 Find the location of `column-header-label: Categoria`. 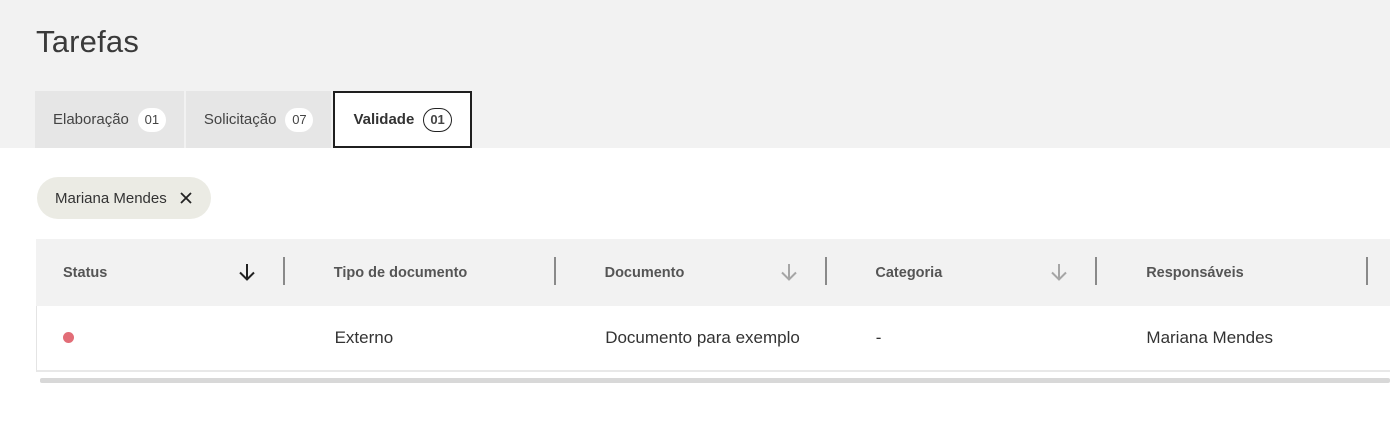

column-header-label: Categoria is located at coordinates (909, 272).